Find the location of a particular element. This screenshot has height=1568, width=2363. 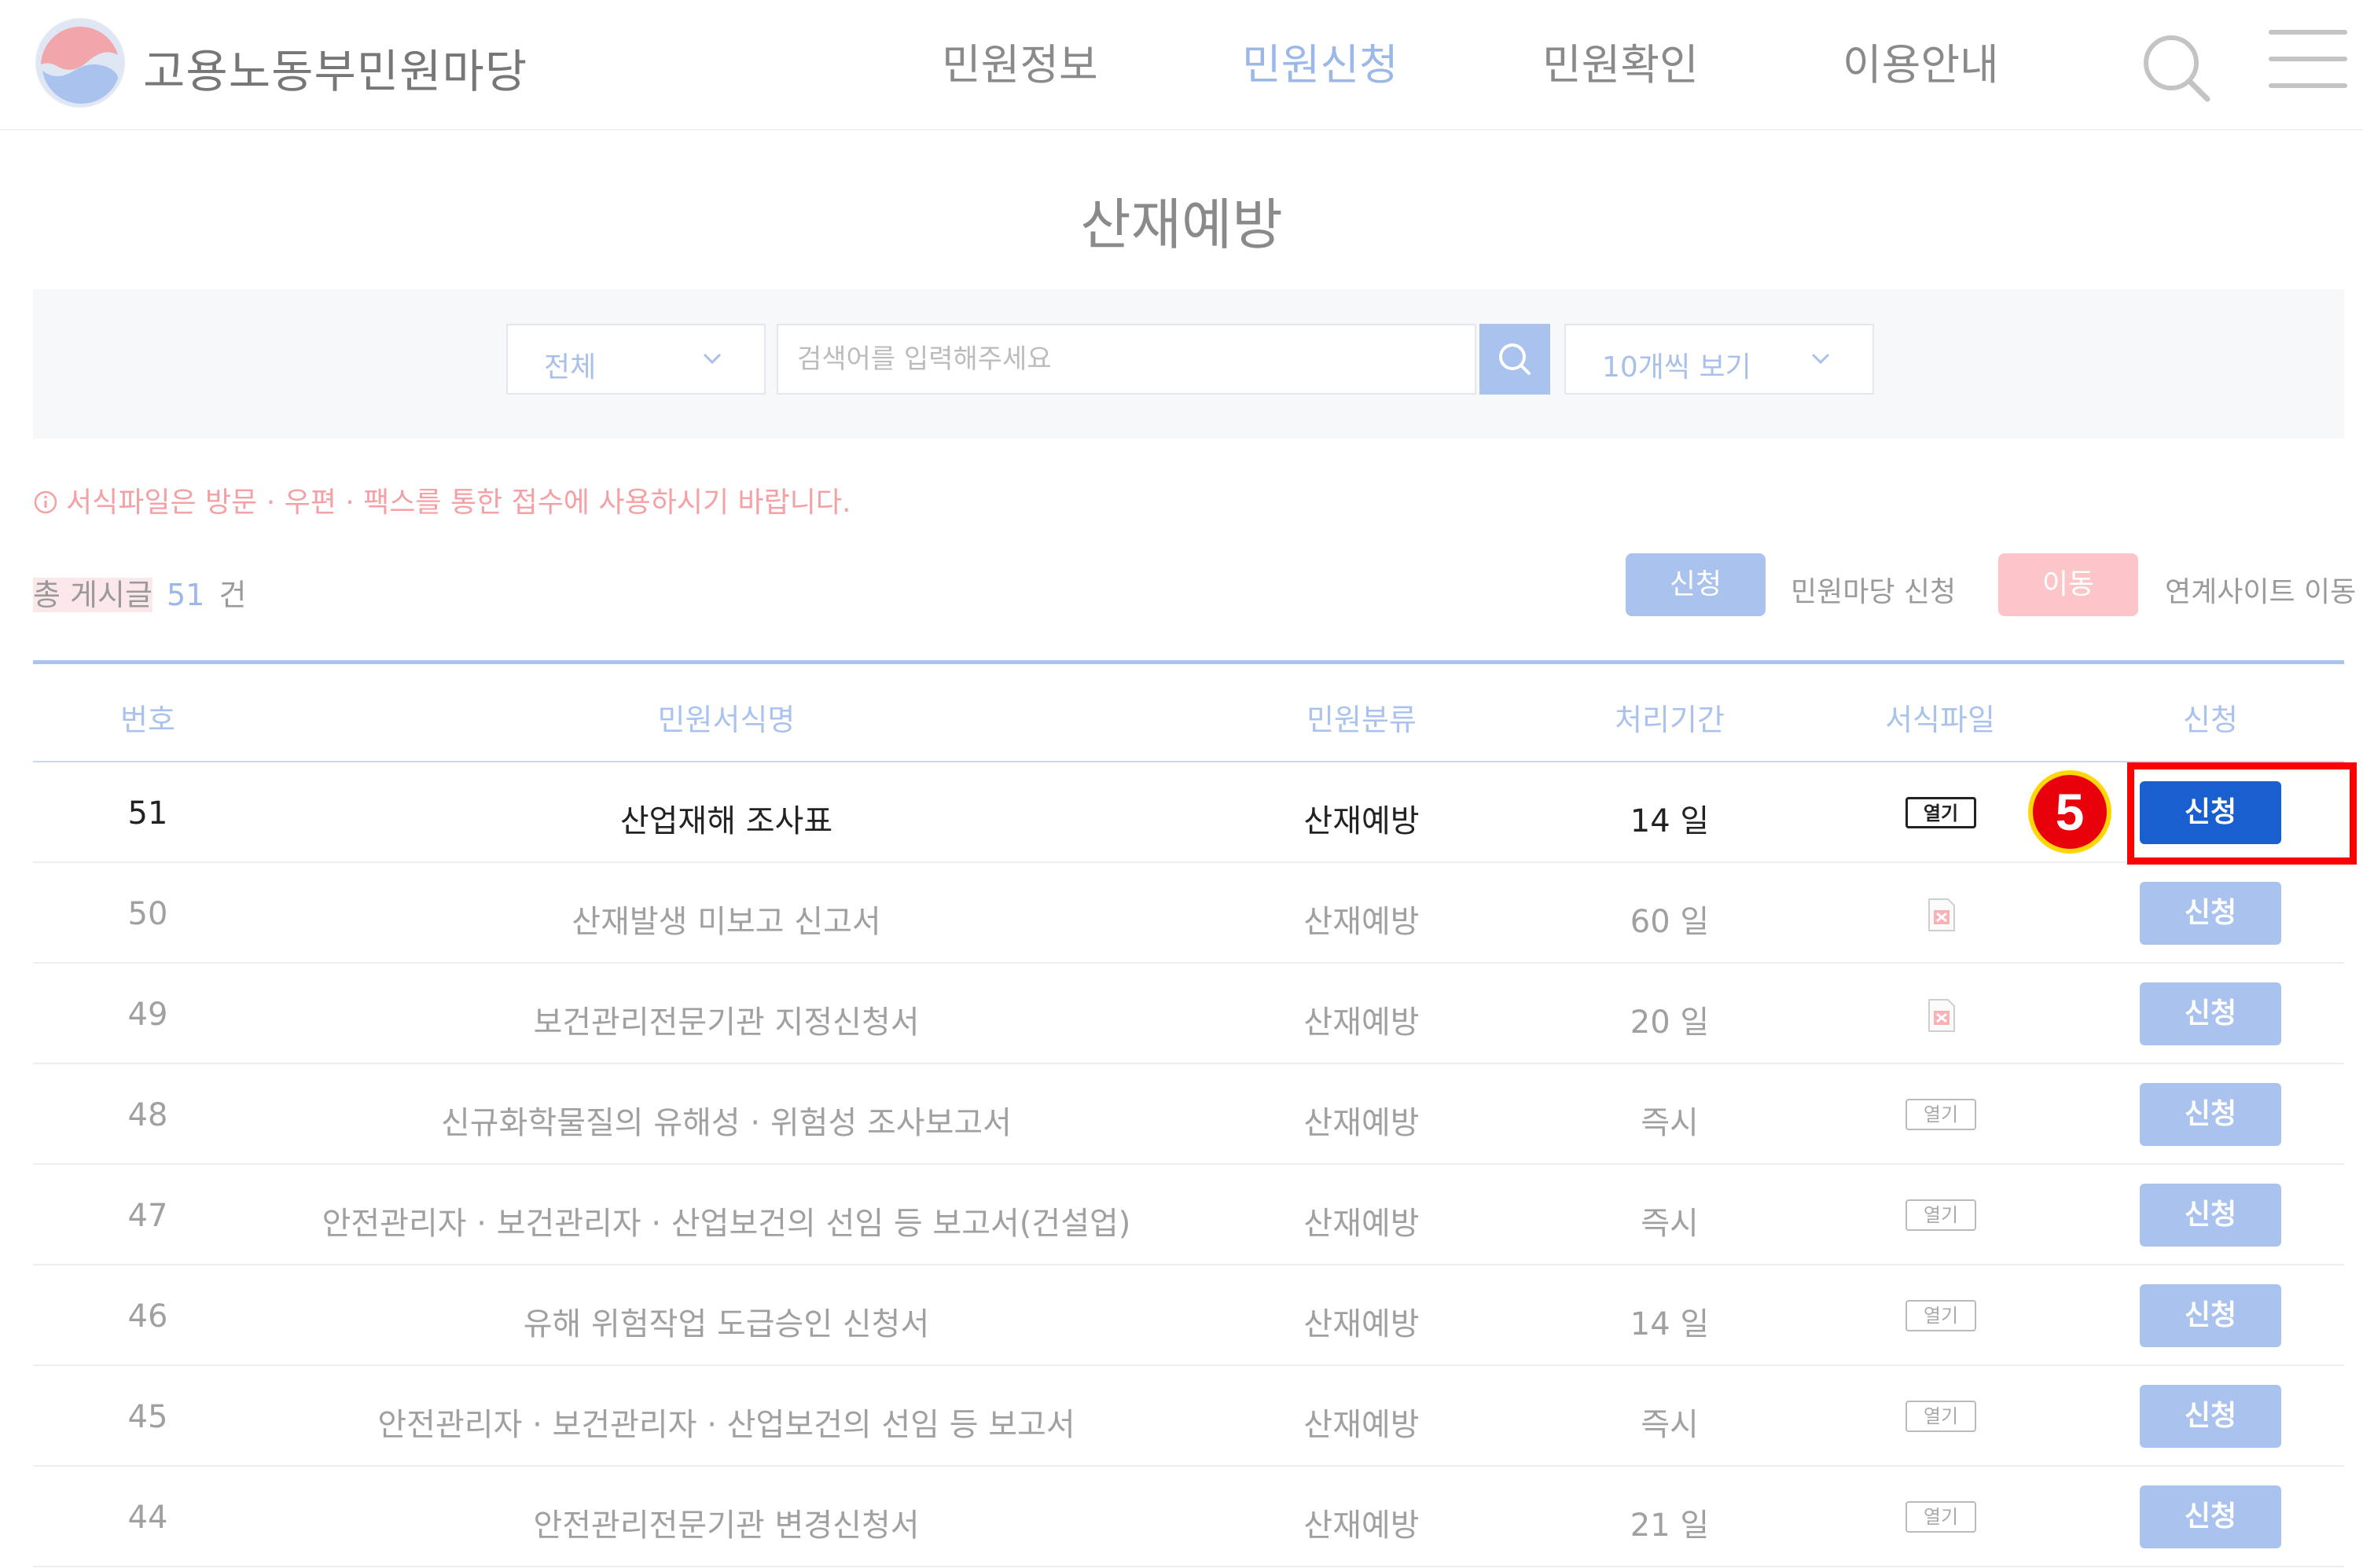

nav-civil-check: 민원확인 is located at coordinates (1620, 61).